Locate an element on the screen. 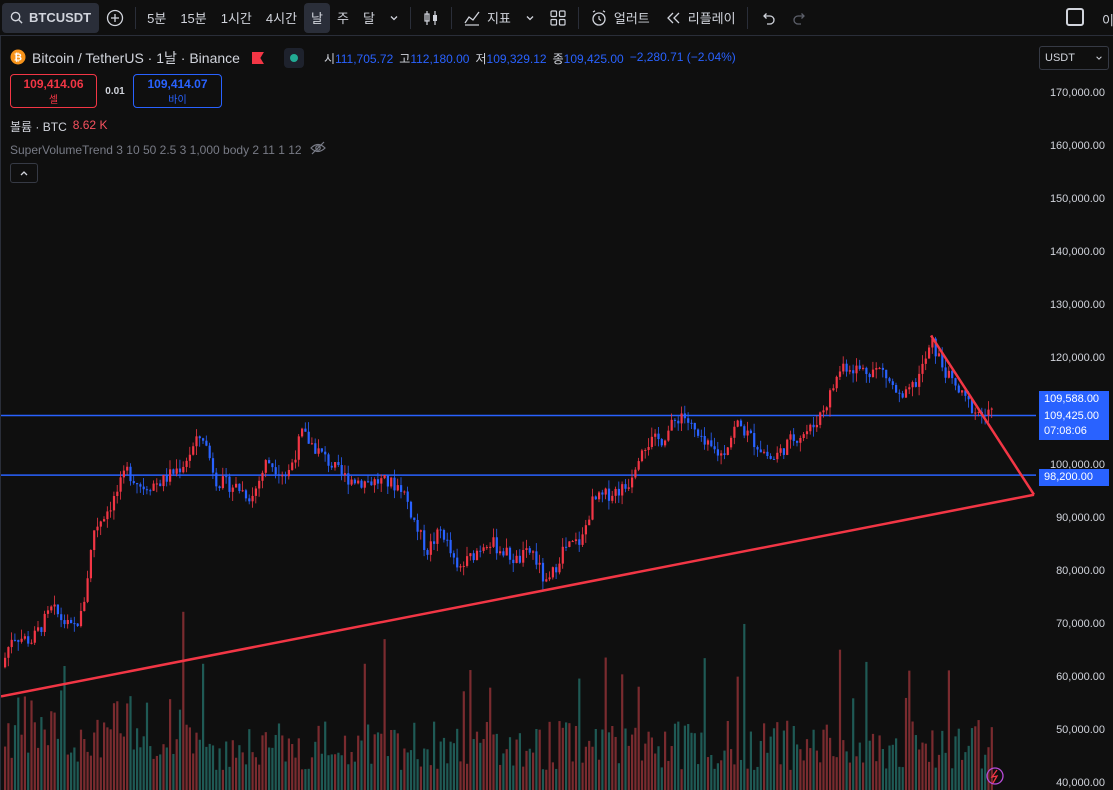 This screenshot has height=790, width=1113. interval-1d: 날 is located at coordinates (317, 17).